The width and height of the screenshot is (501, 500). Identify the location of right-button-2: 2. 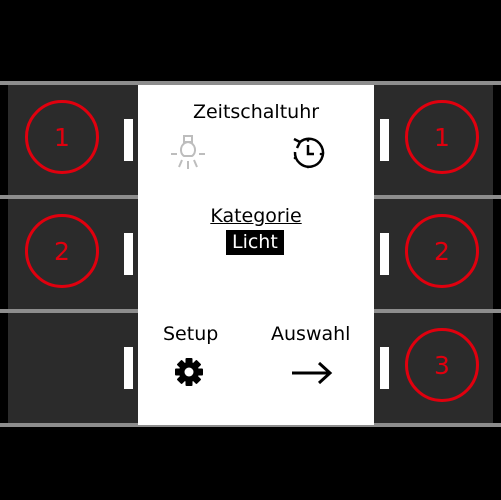
(433, 254).